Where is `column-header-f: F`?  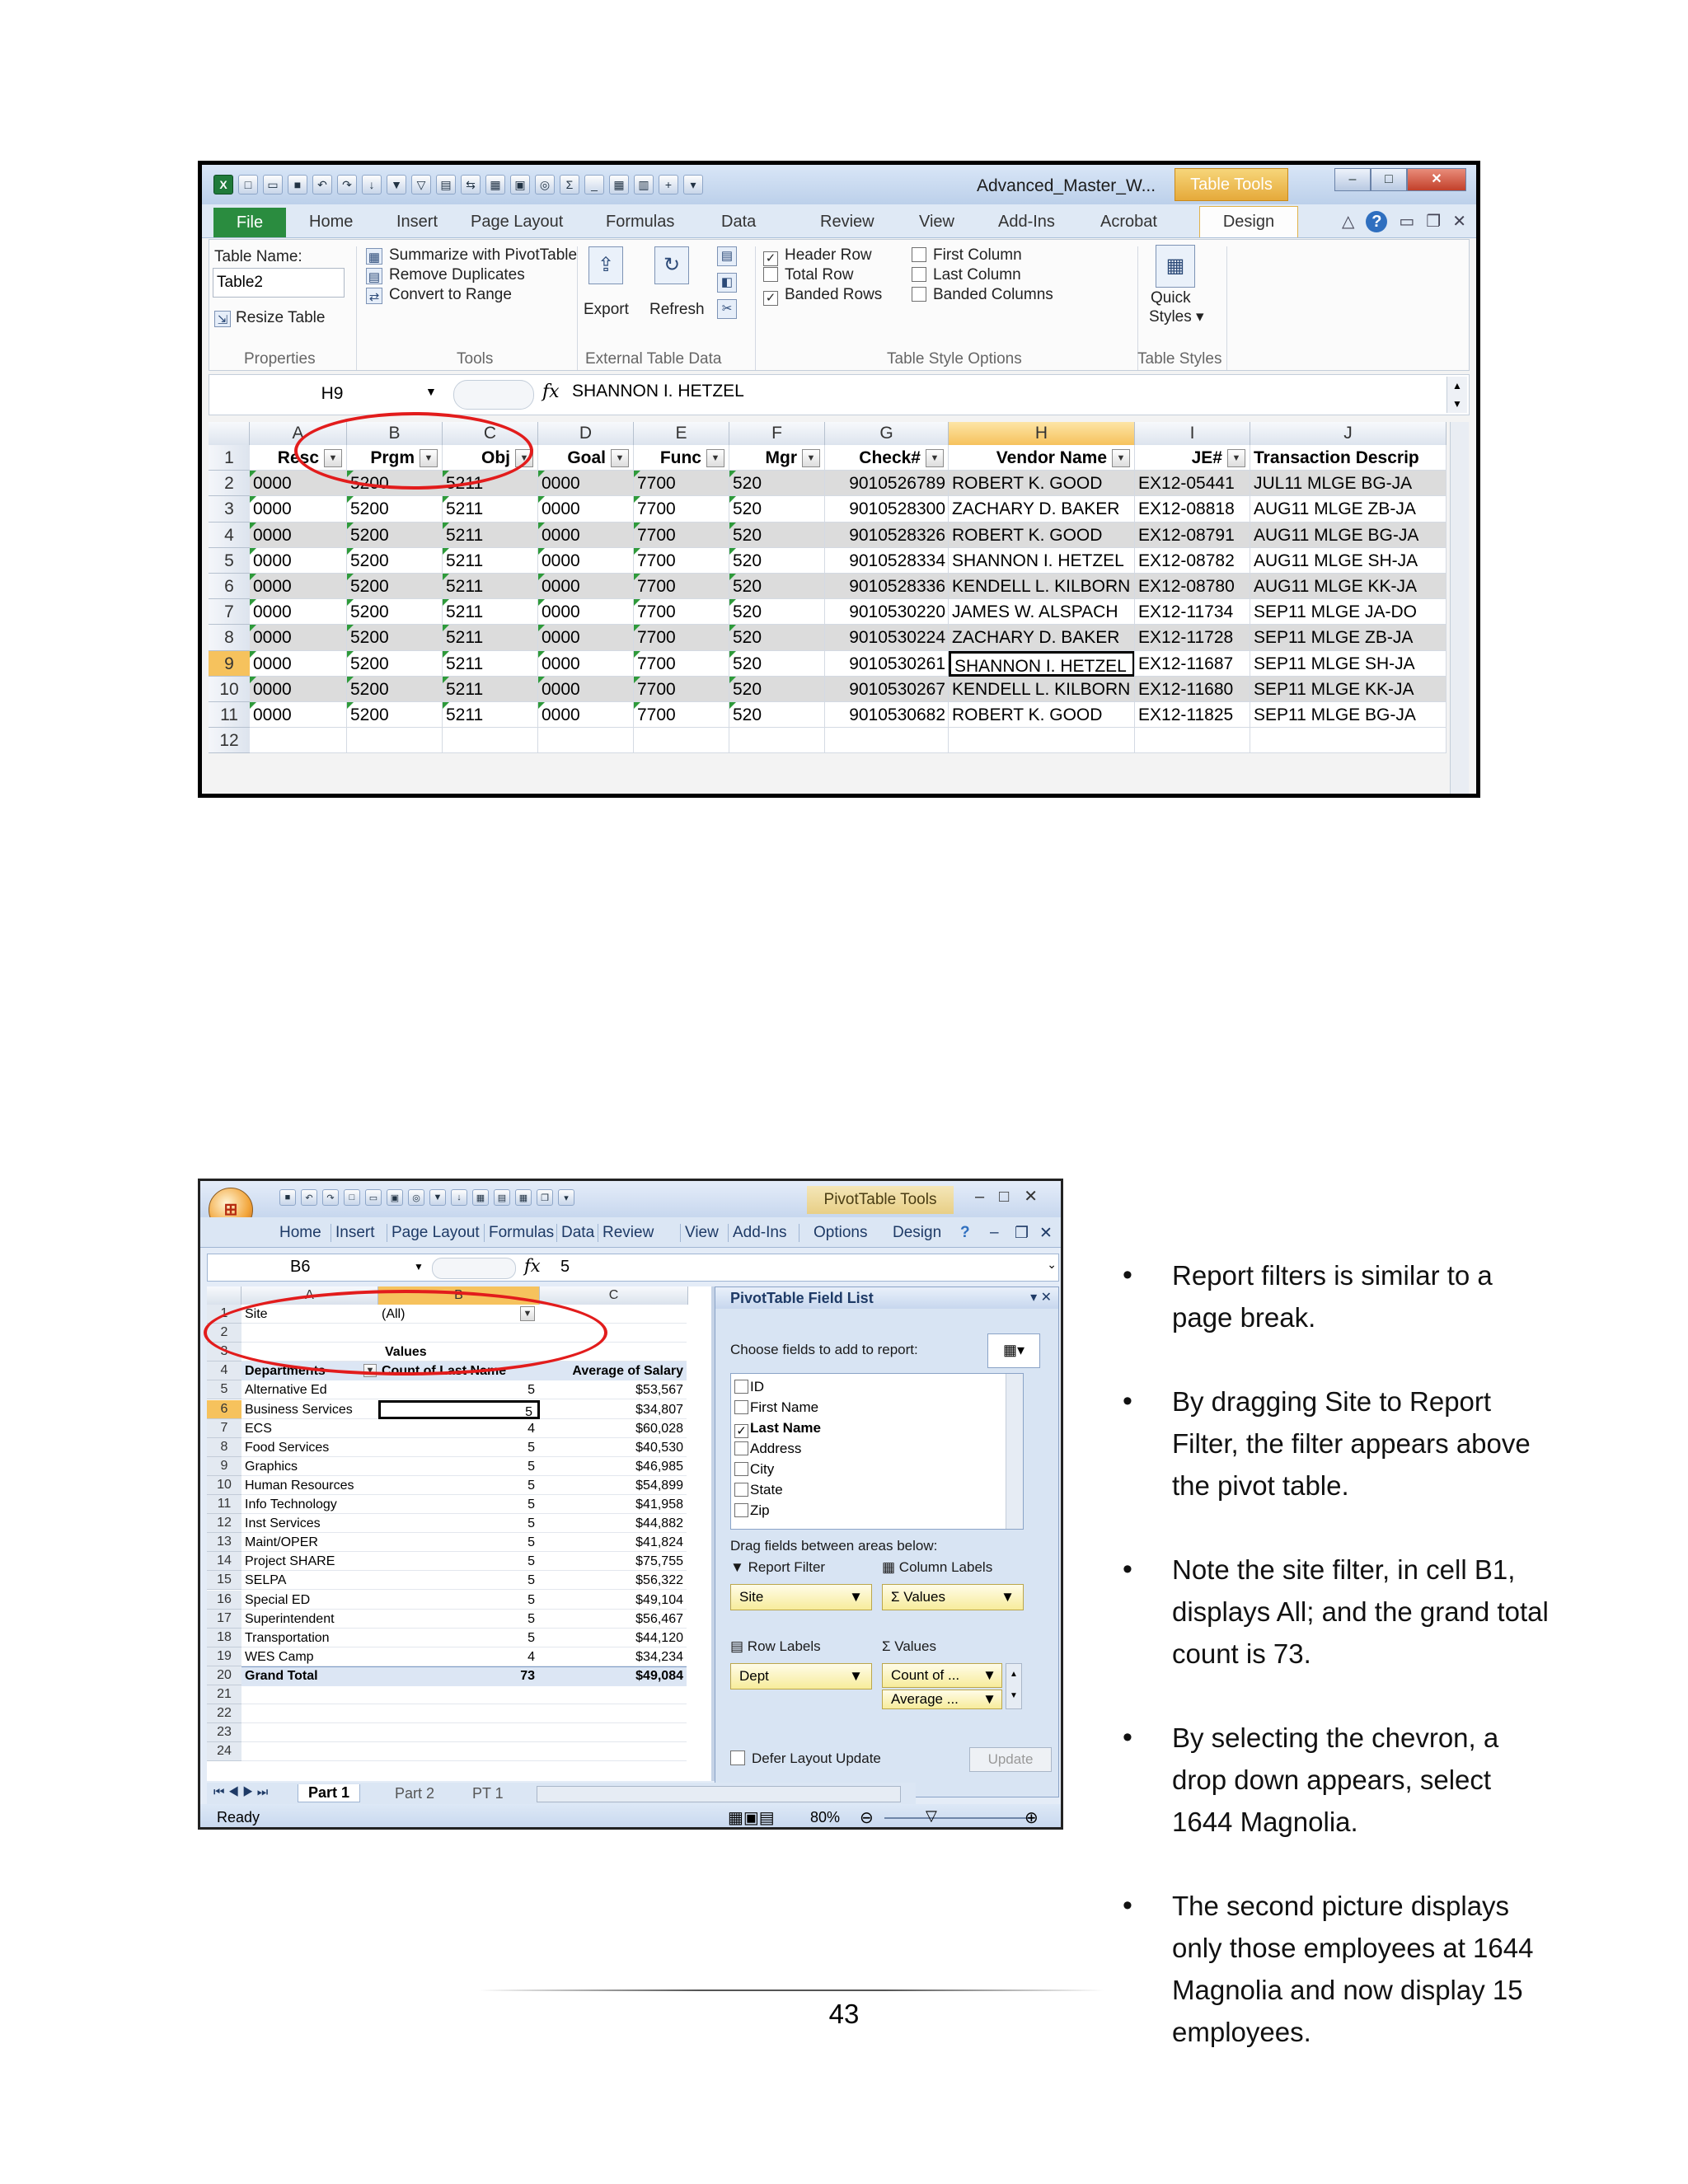
column-header-f: F is located at coordinates (777, 433).